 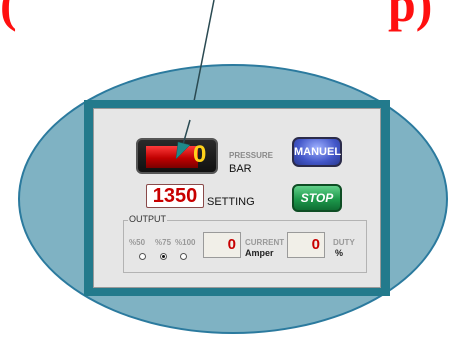 What do you see at coordinates (231, 202) in the screenshot?
I see `setting-label: SETTING` at bounding box center [231, 202].